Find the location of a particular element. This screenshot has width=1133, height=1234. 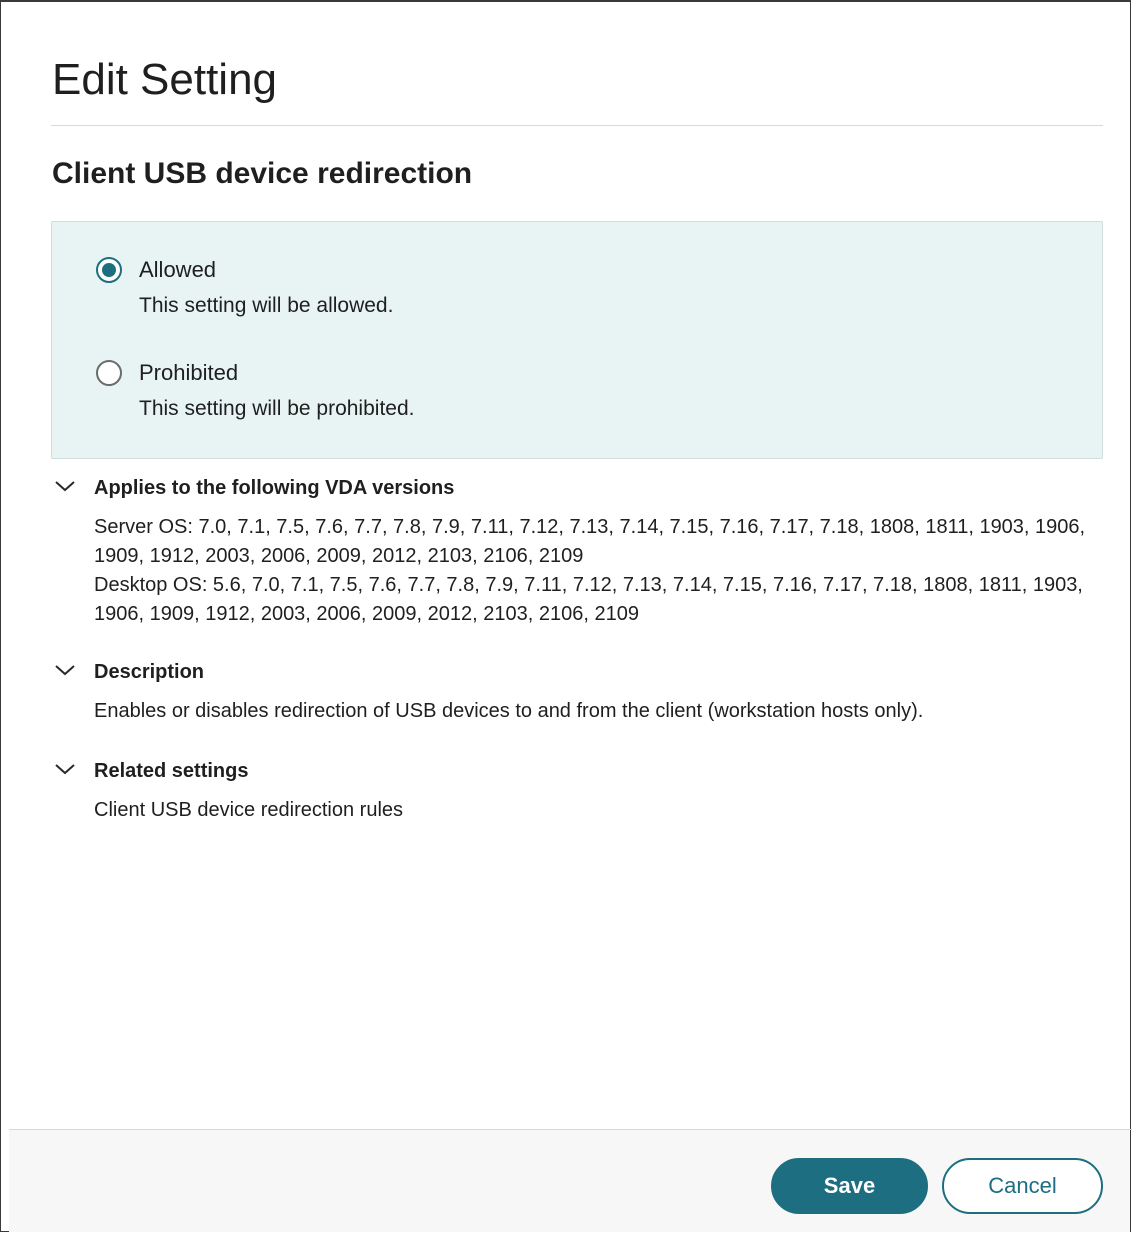

description-title: Description is located at coordinates (149, 672).